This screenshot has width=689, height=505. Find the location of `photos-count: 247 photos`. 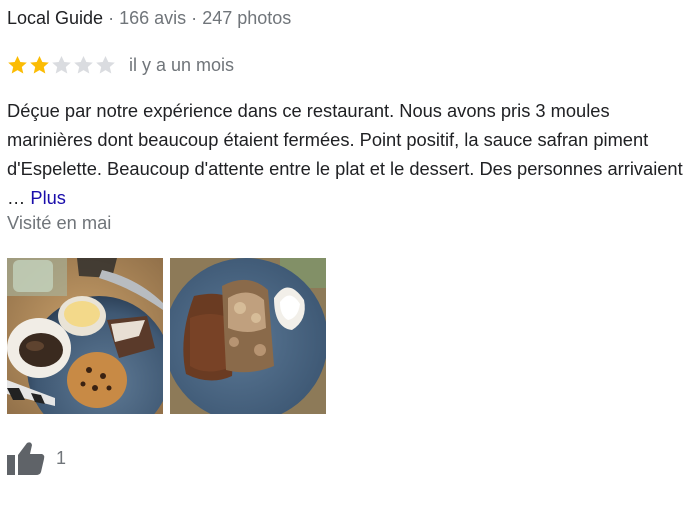

photos-count: 247 photos is located at coordinates (247, 18).